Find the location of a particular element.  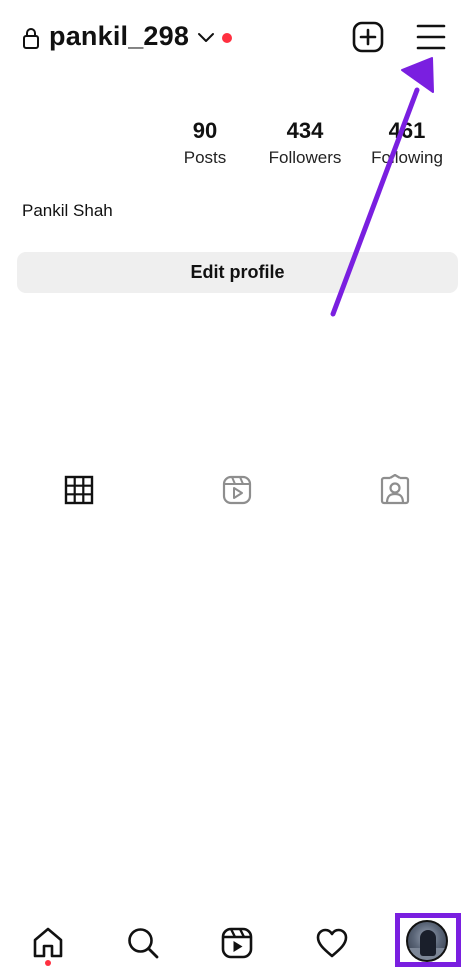

heart-icon is located at coordinates (332, 943).